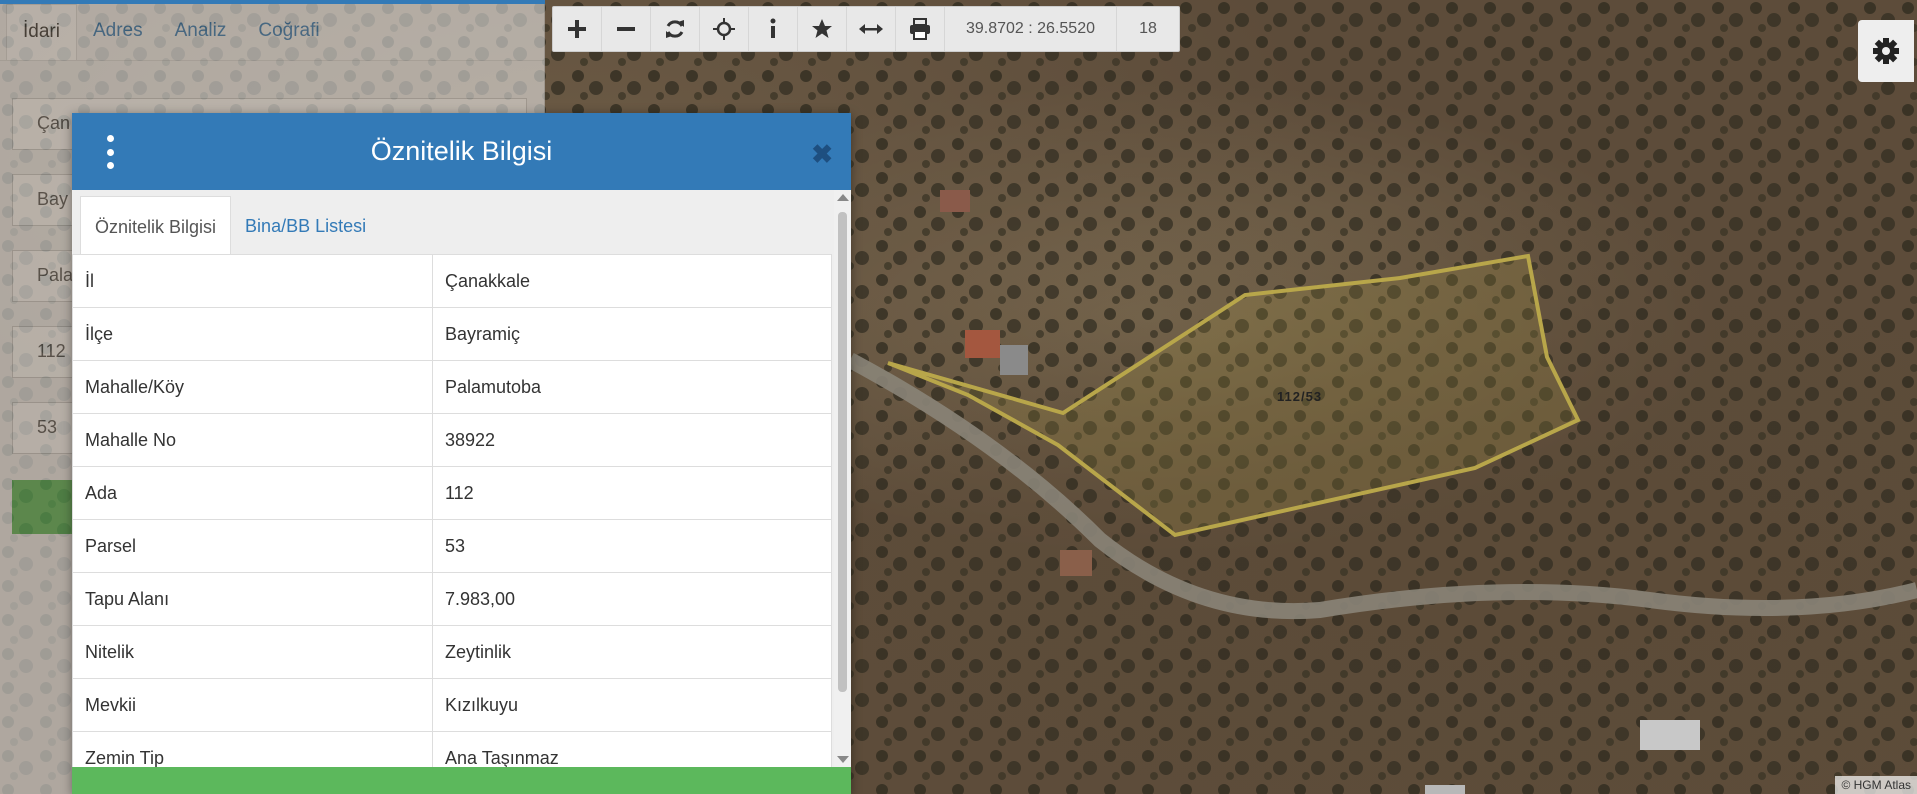  What do you see at coordinates (461, 780) in the screenshot?
I see `dialog-footer-bar` at bounding box center [461, 780].